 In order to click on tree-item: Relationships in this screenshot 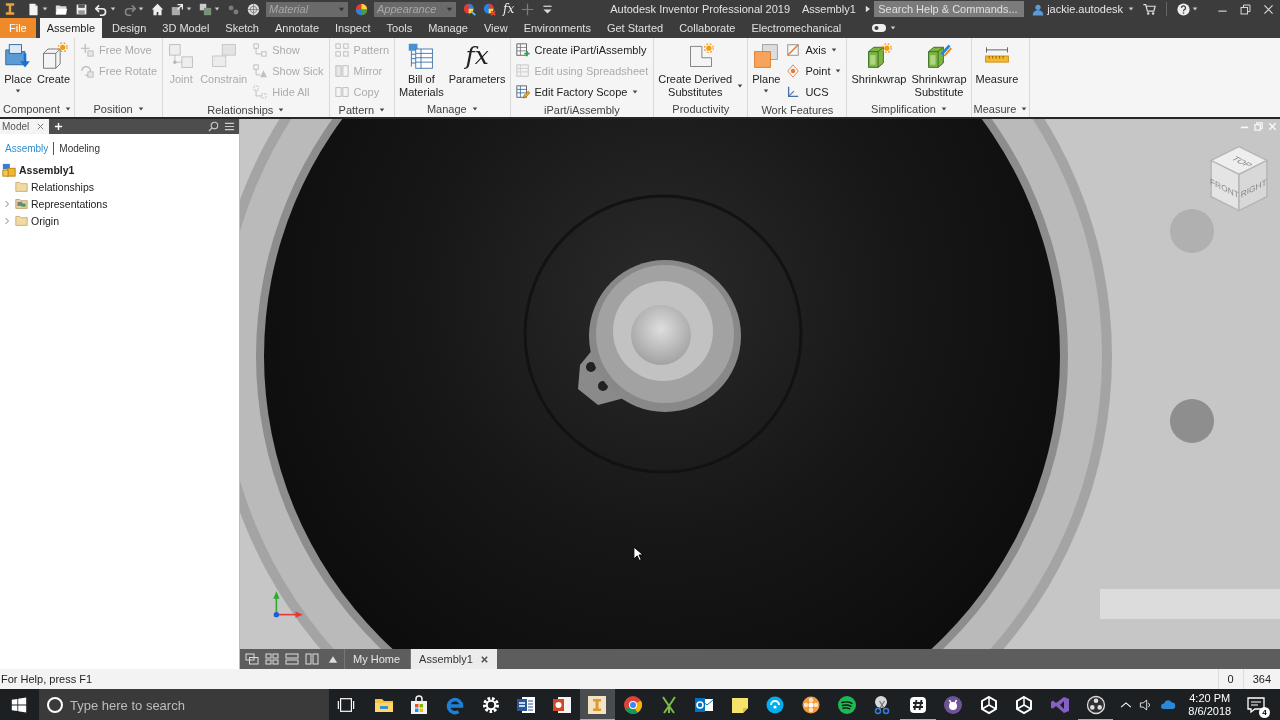, I will do `click(63, 186)`.